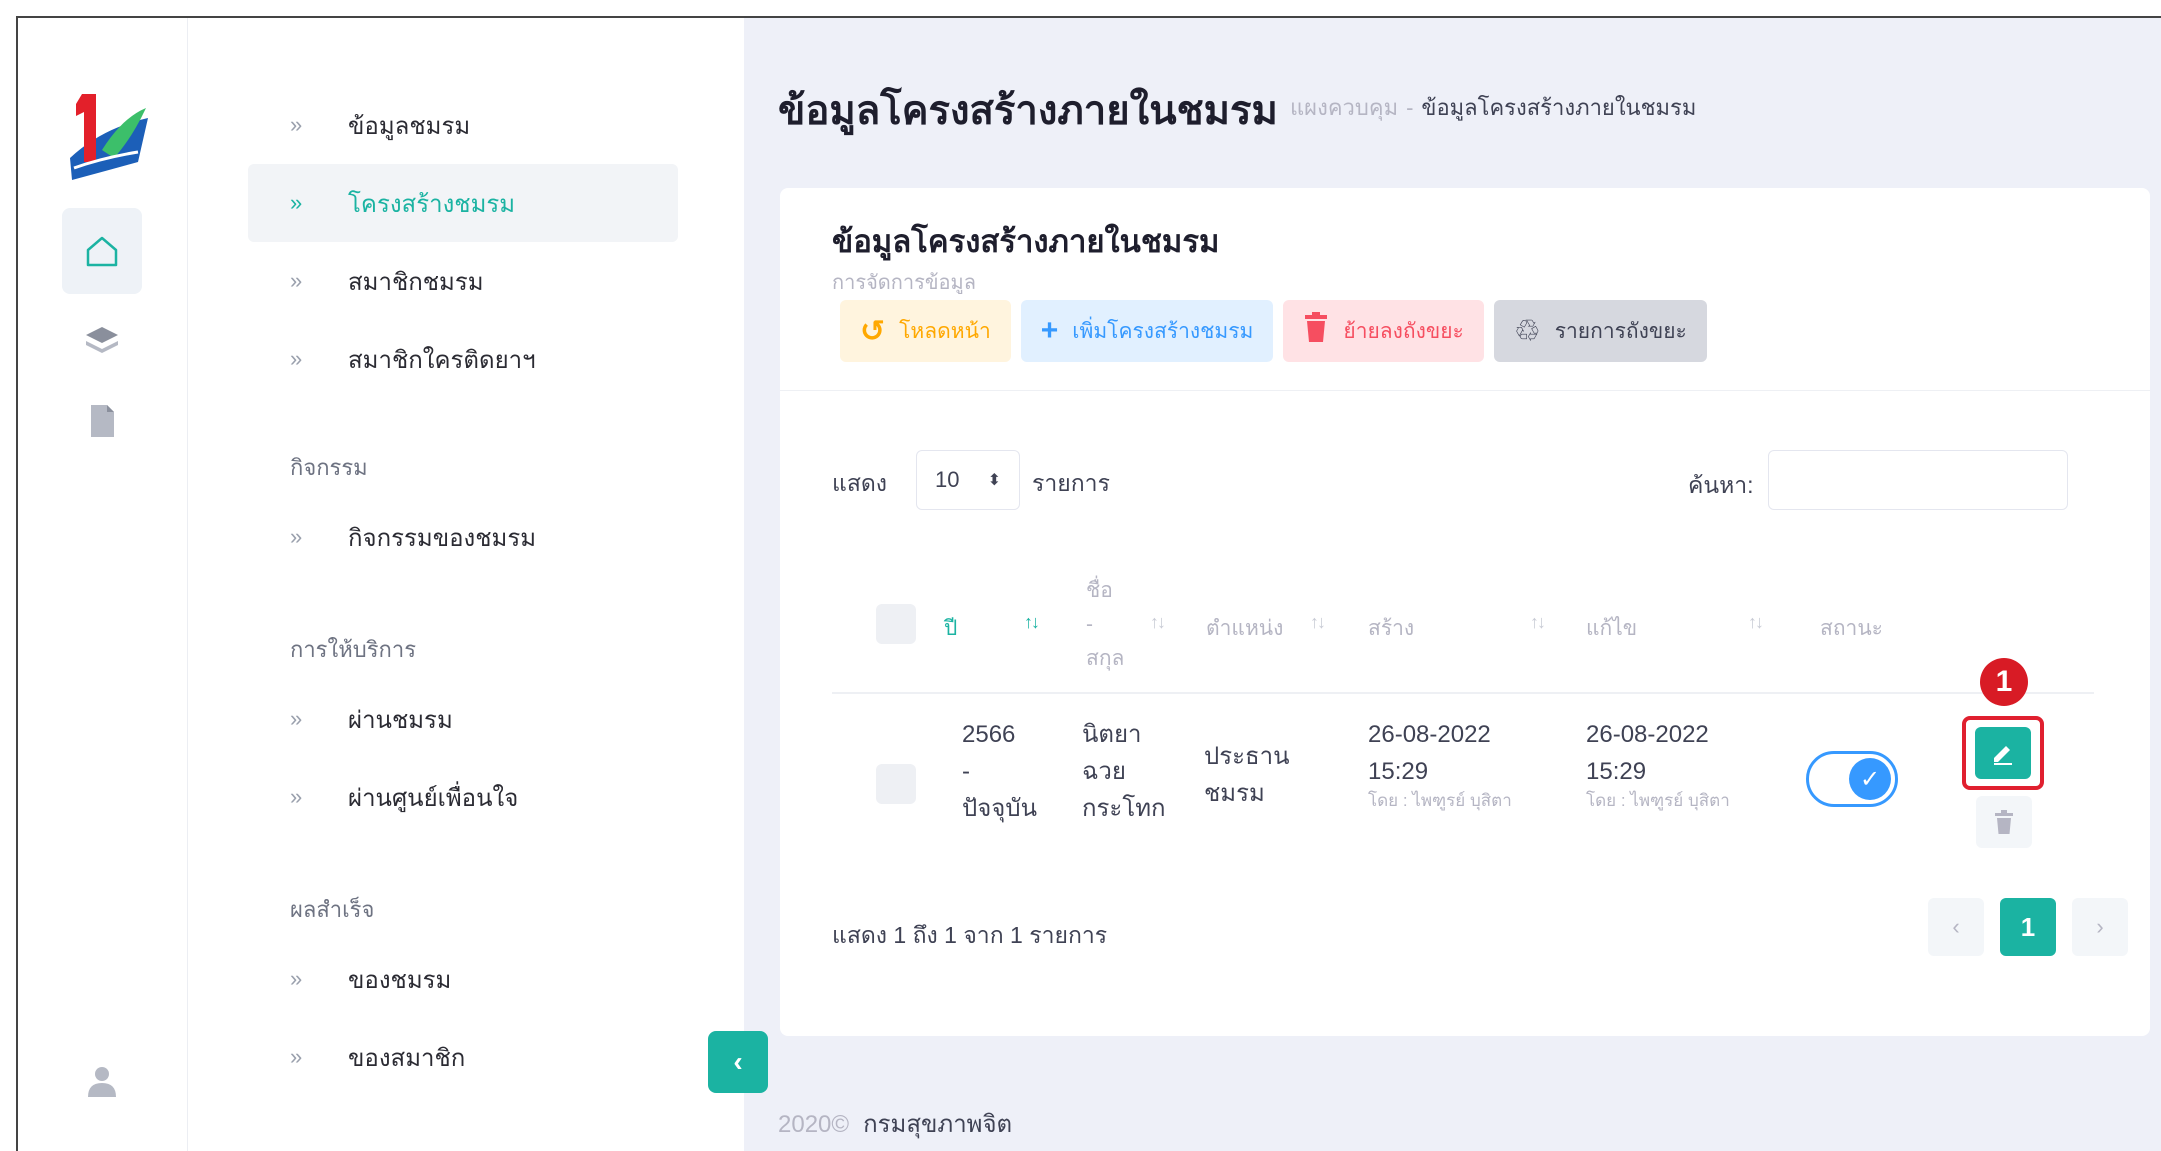 Image resolution: width=2161 pixels, height=1151 pixels. Describe the element at coordinates (2100, 927) in the screenshot. I see `next-page-button: ›` at that location.